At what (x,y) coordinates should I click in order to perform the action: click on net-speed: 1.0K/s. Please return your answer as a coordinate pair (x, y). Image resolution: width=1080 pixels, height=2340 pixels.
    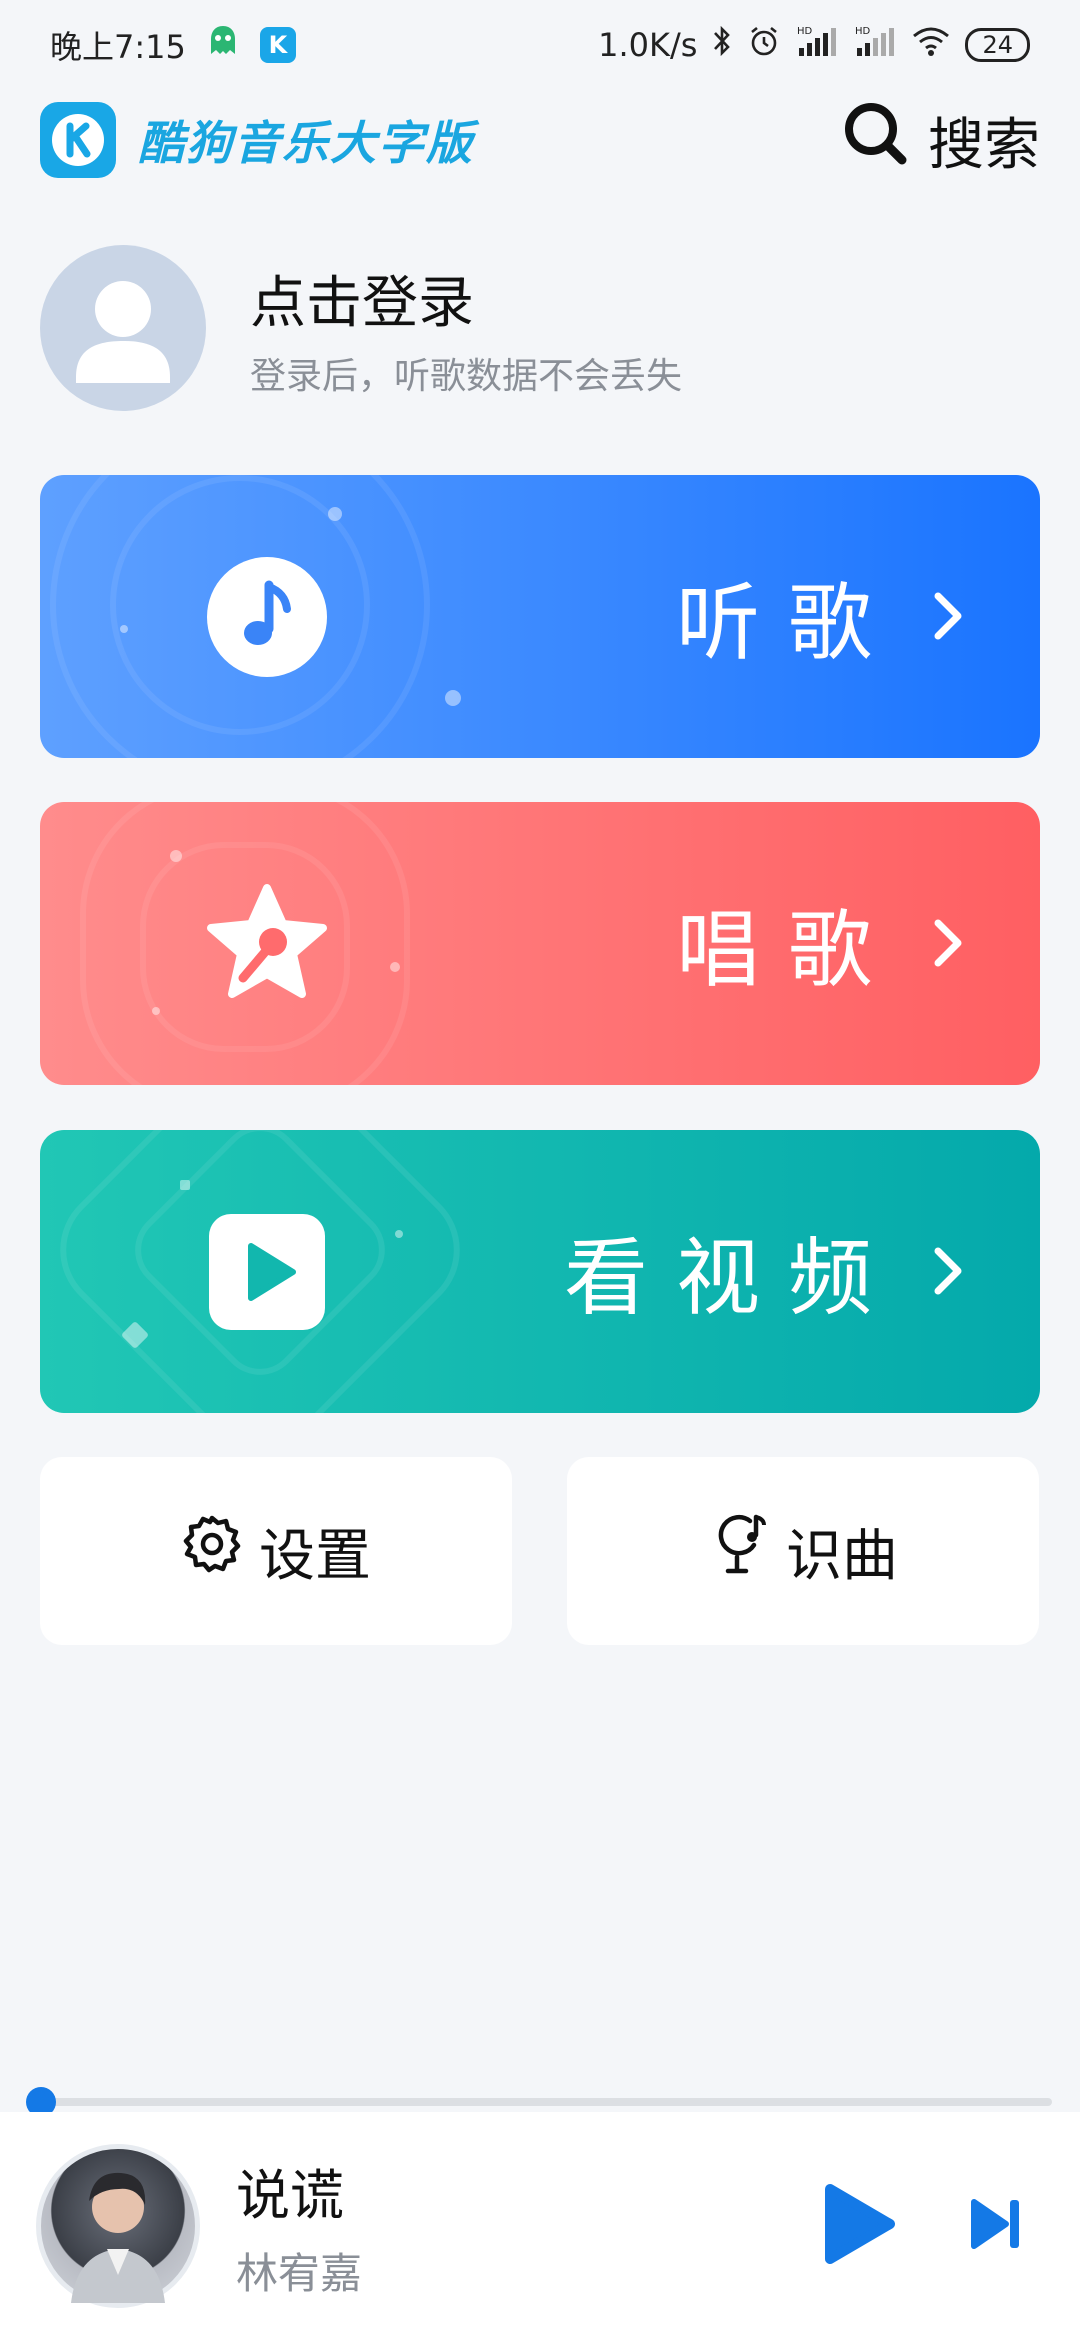
    Looking at the image, I should click on (648, 45).